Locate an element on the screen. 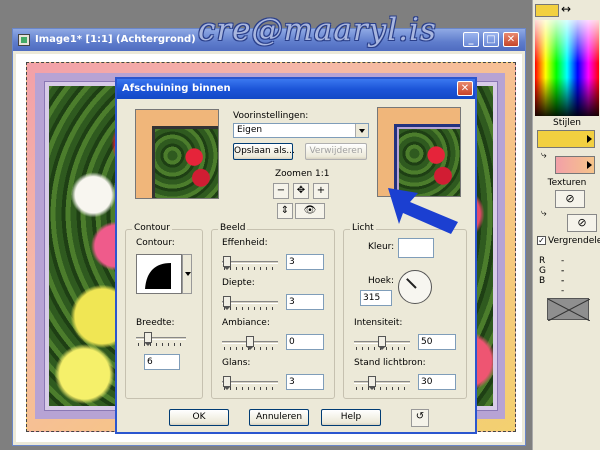  rgb-row-r: R -- is located at coordinates (551, 266).